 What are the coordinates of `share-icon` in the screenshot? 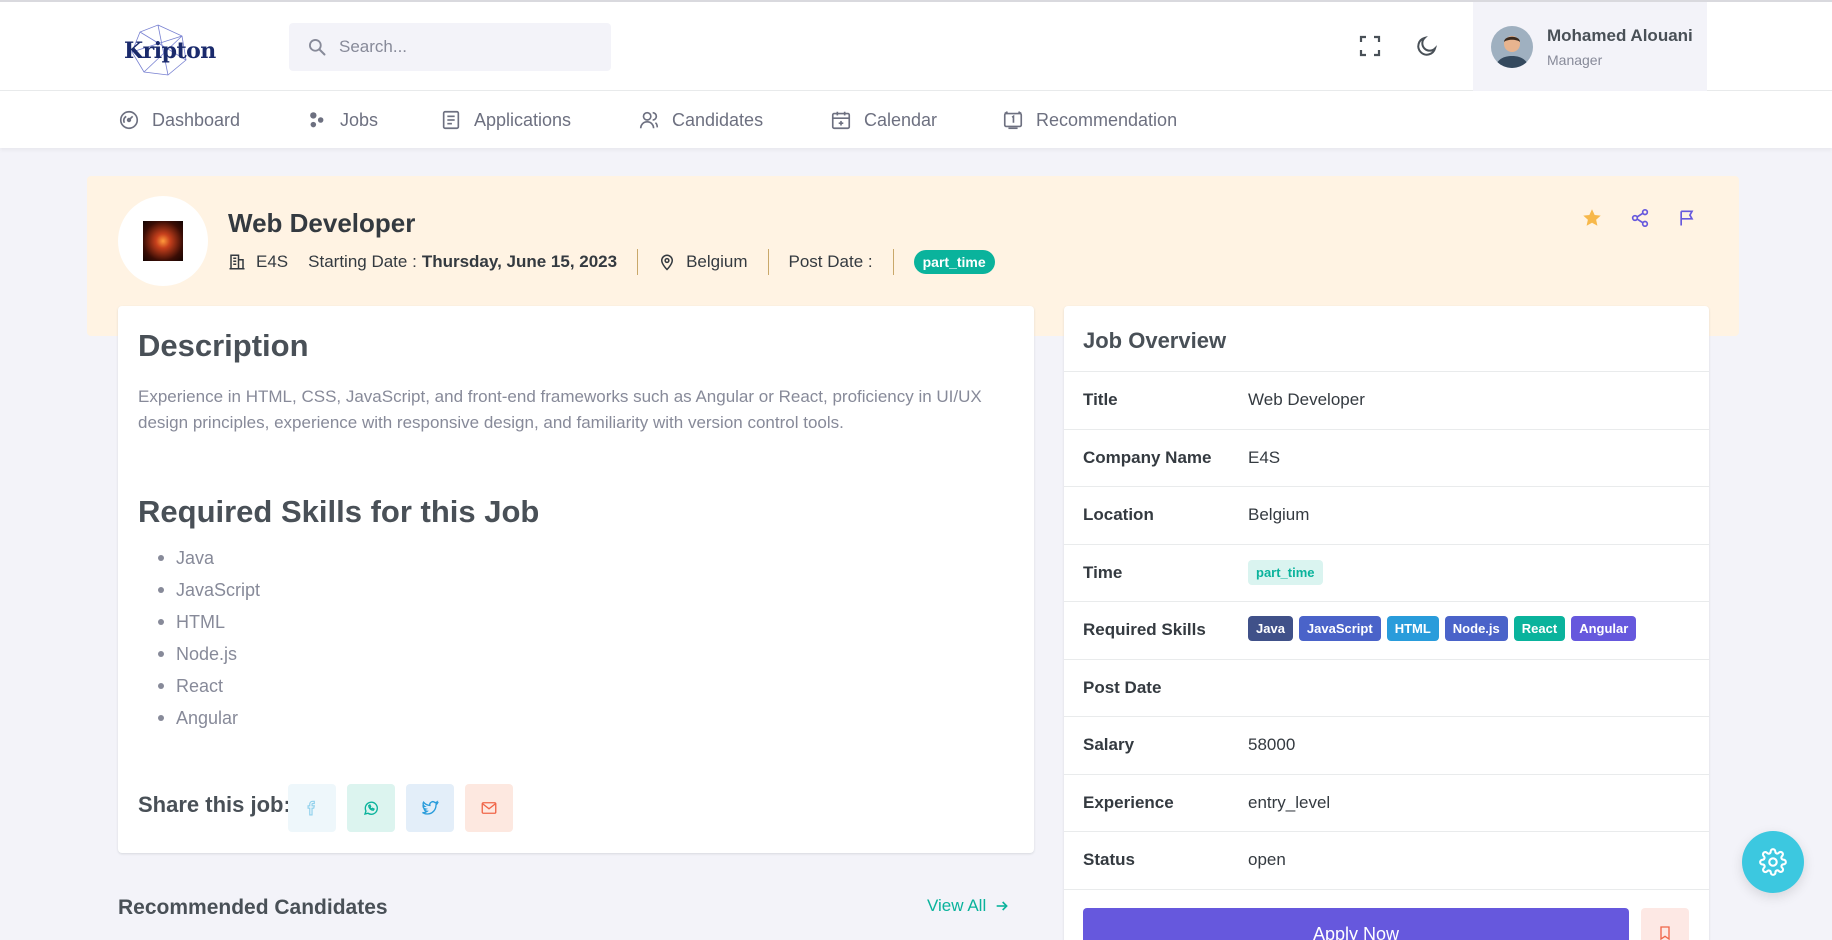 It's located at (1640, 218).